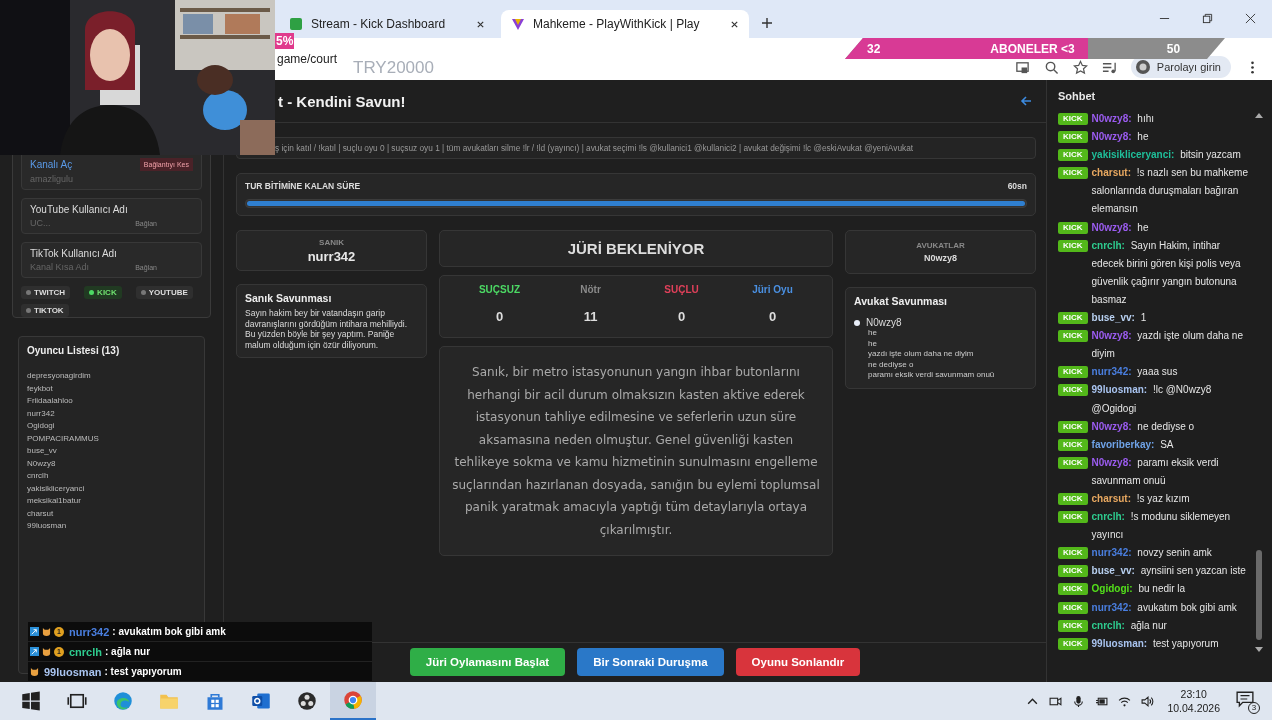  What do you see at coordinates (1051, 67) in the screenshot?
I see `search-icon` at bounding box center [1051, 67].